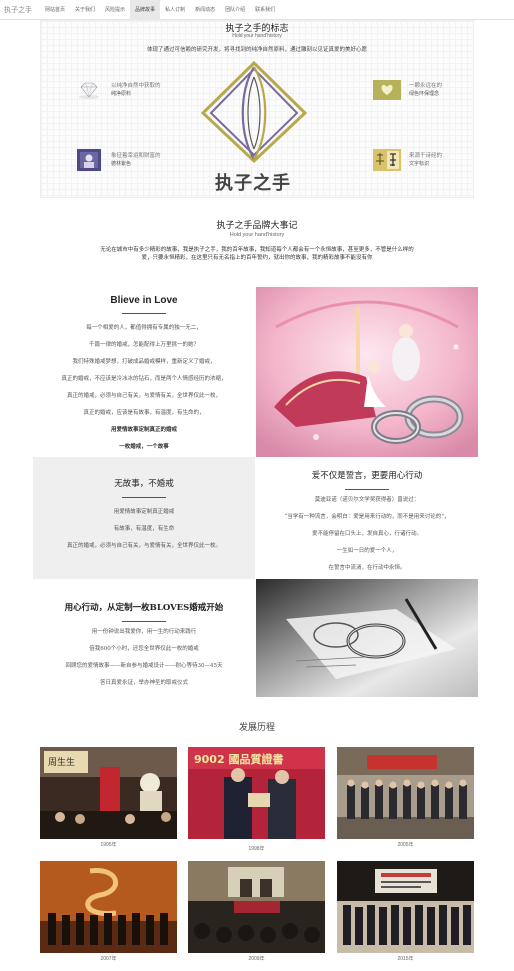 The image size is (514, 971). Describe the element at coordinates (387, 160) in the screenshot. I see `calligraphy-icon` at that location.